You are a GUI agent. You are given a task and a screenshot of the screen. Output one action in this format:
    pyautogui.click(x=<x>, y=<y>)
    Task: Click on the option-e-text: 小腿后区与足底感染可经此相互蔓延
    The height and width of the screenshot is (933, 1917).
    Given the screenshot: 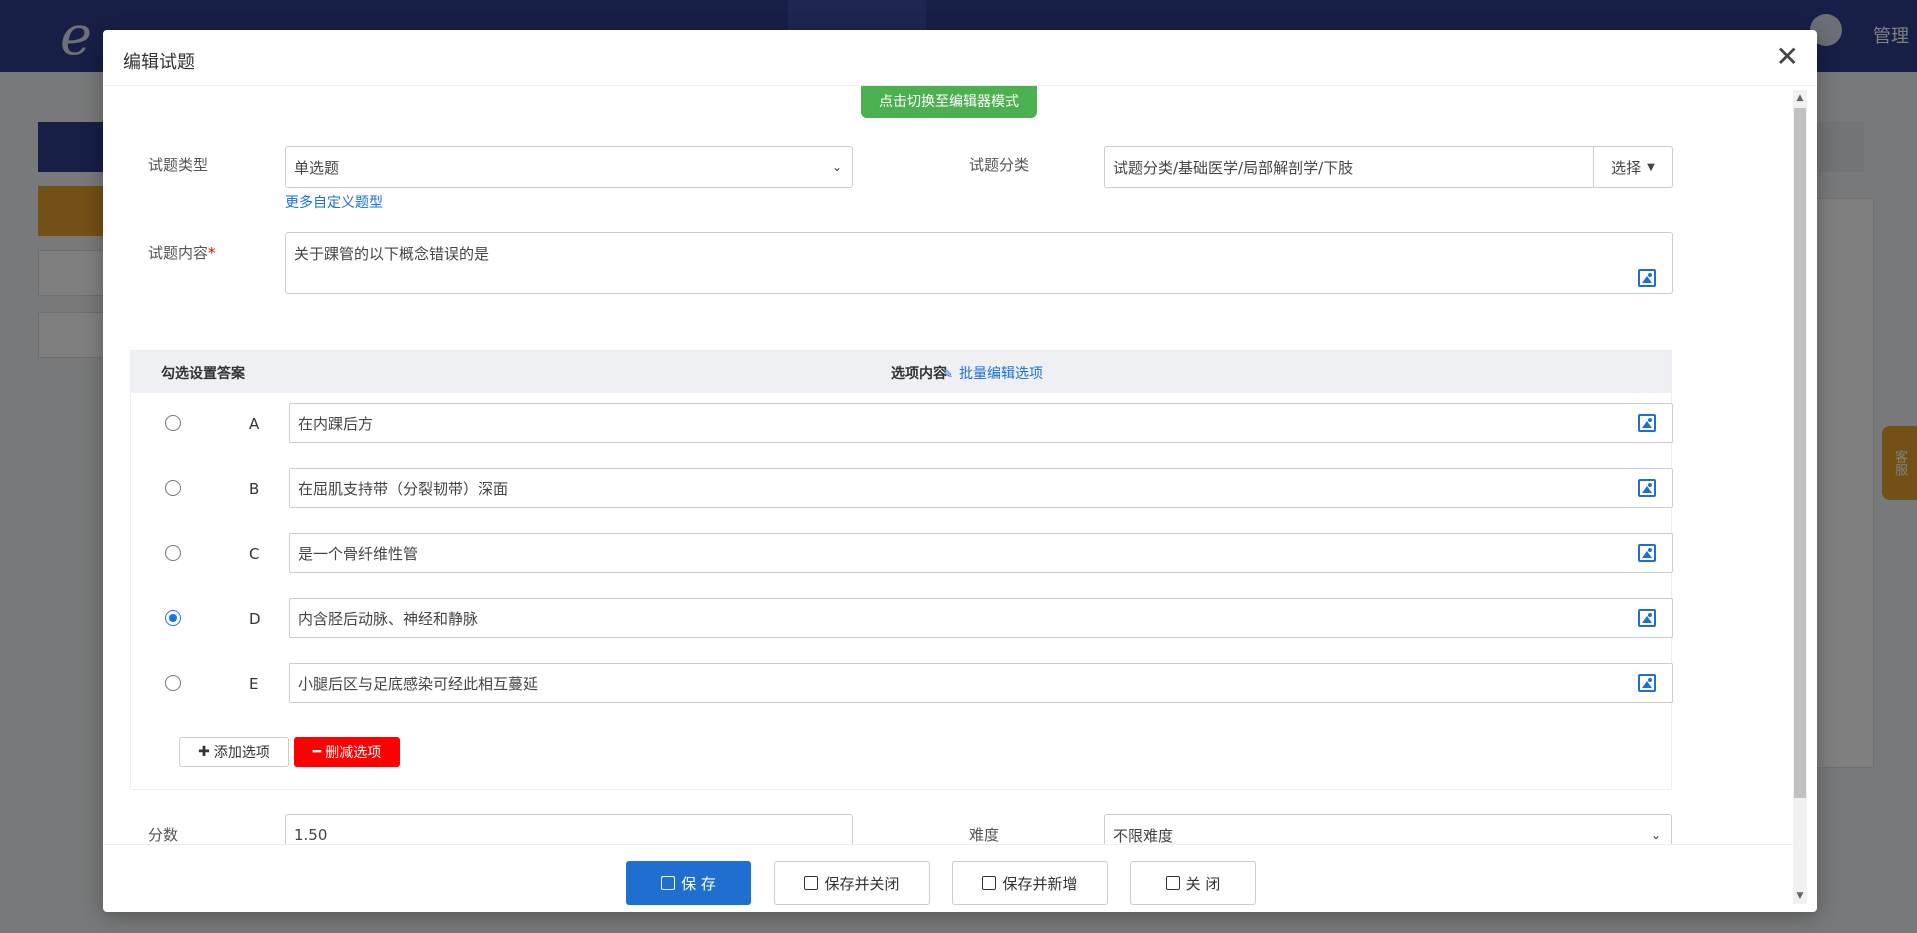 What is the action you would take?
    pyautogui.click(x=418, y=683)
    